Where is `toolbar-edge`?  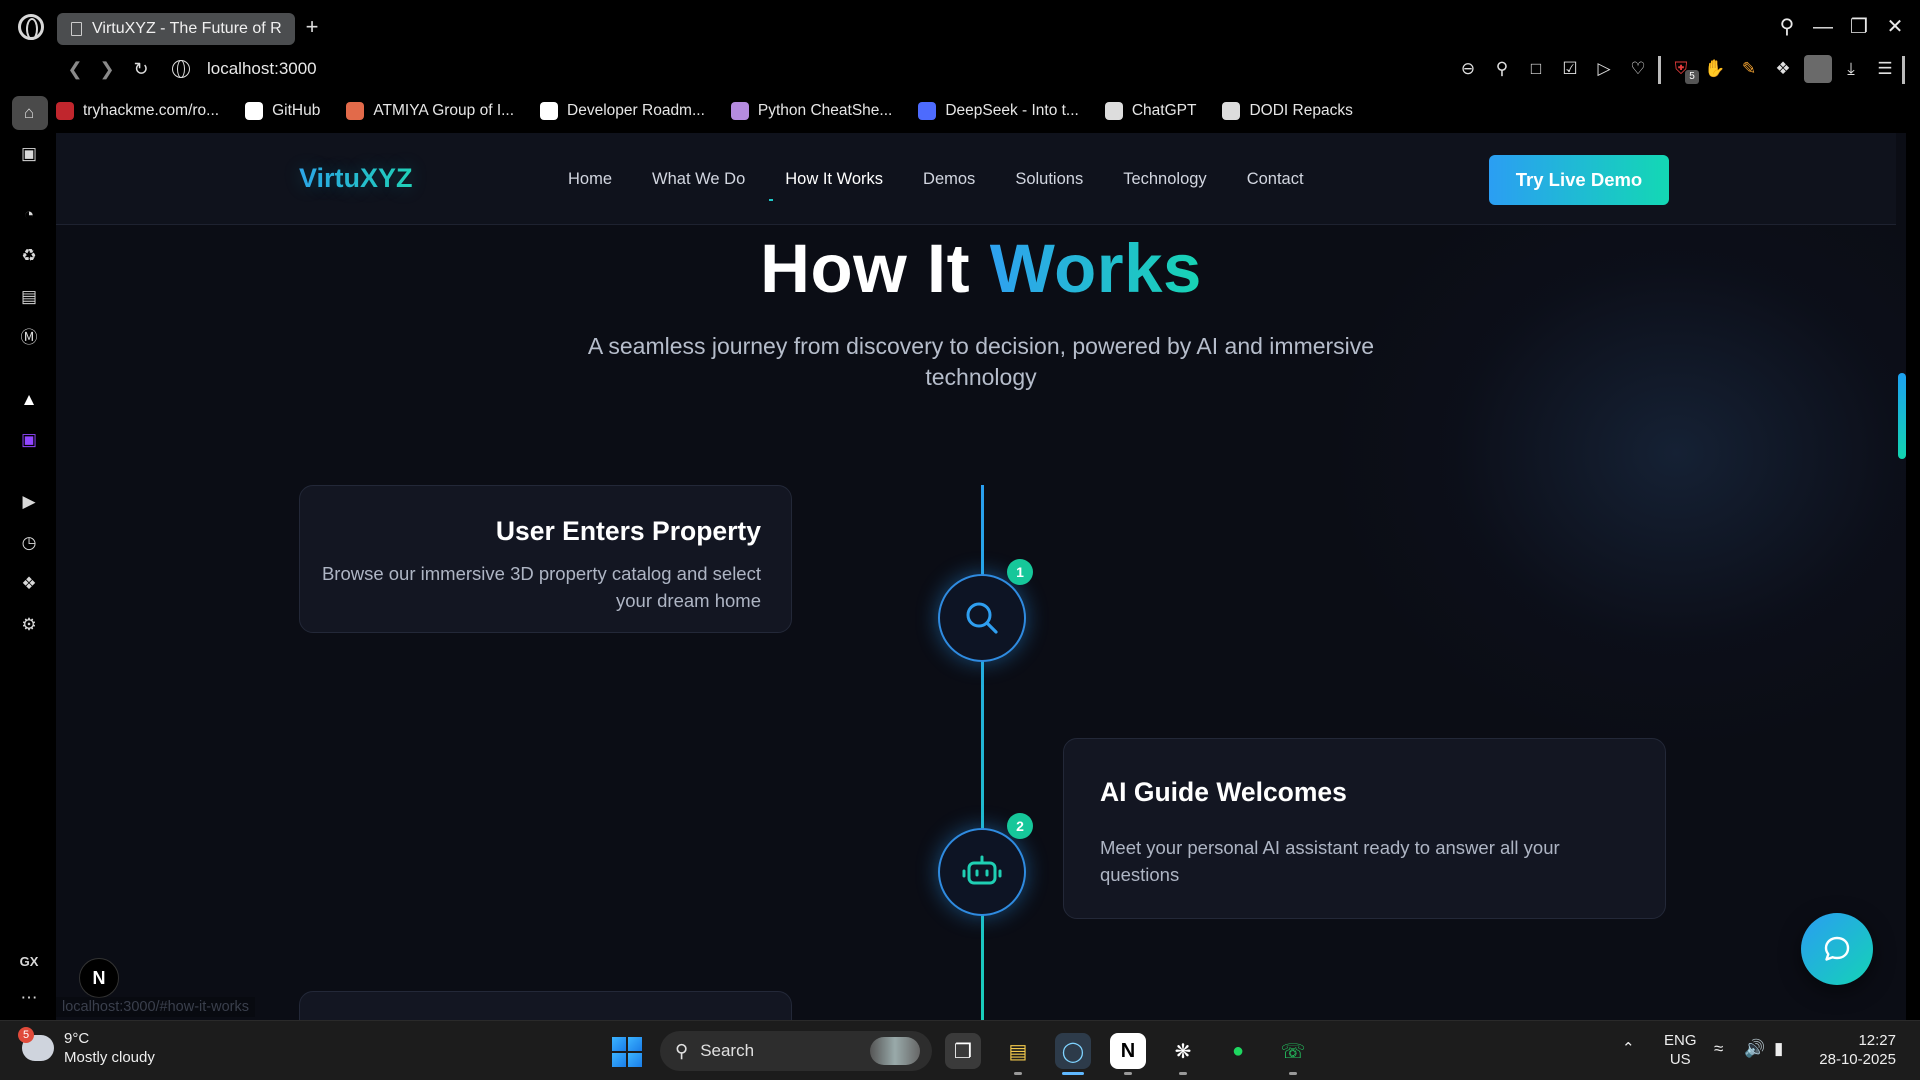
toolbar-edge is located at coordinates (1903, 70).